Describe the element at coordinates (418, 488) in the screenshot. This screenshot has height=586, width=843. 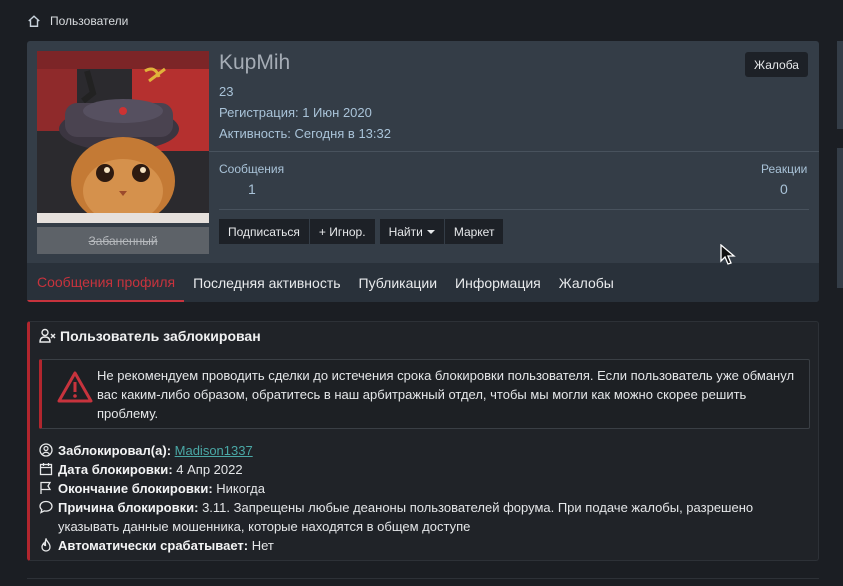
I see `ban-end-row: Окончание блокировки: Никогда` at that location.